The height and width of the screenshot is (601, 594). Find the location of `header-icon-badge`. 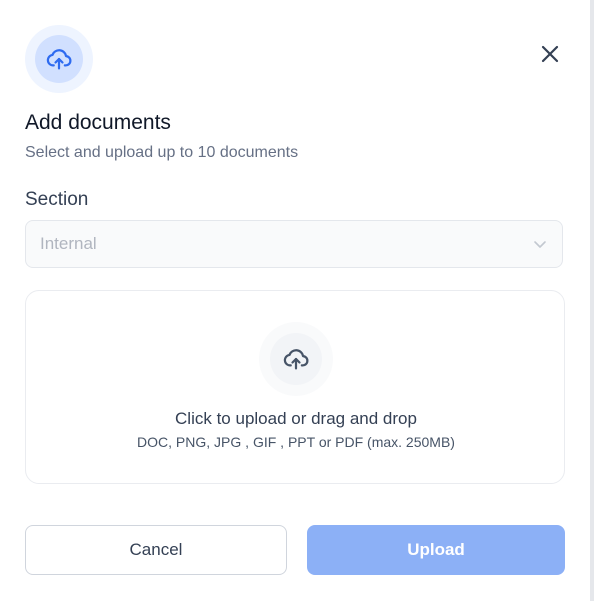

header-icon-badge is located at coordinates (59, 59).